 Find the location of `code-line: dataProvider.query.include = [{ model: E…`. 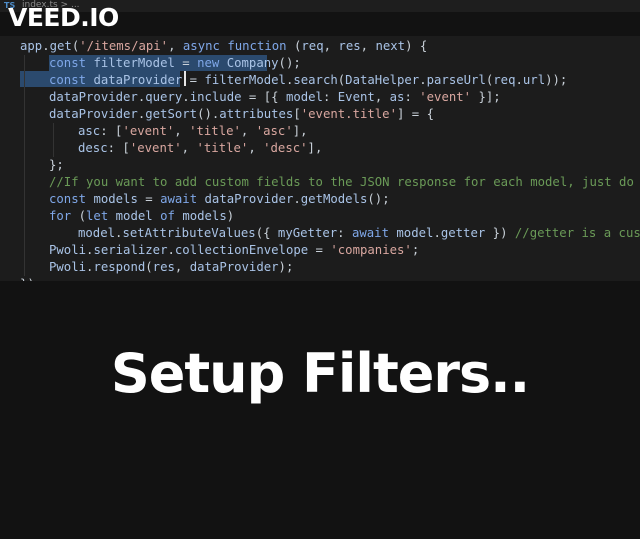

code-line: dataProvider.query.include = [{ model: E… is located at coordinates (275, 97).